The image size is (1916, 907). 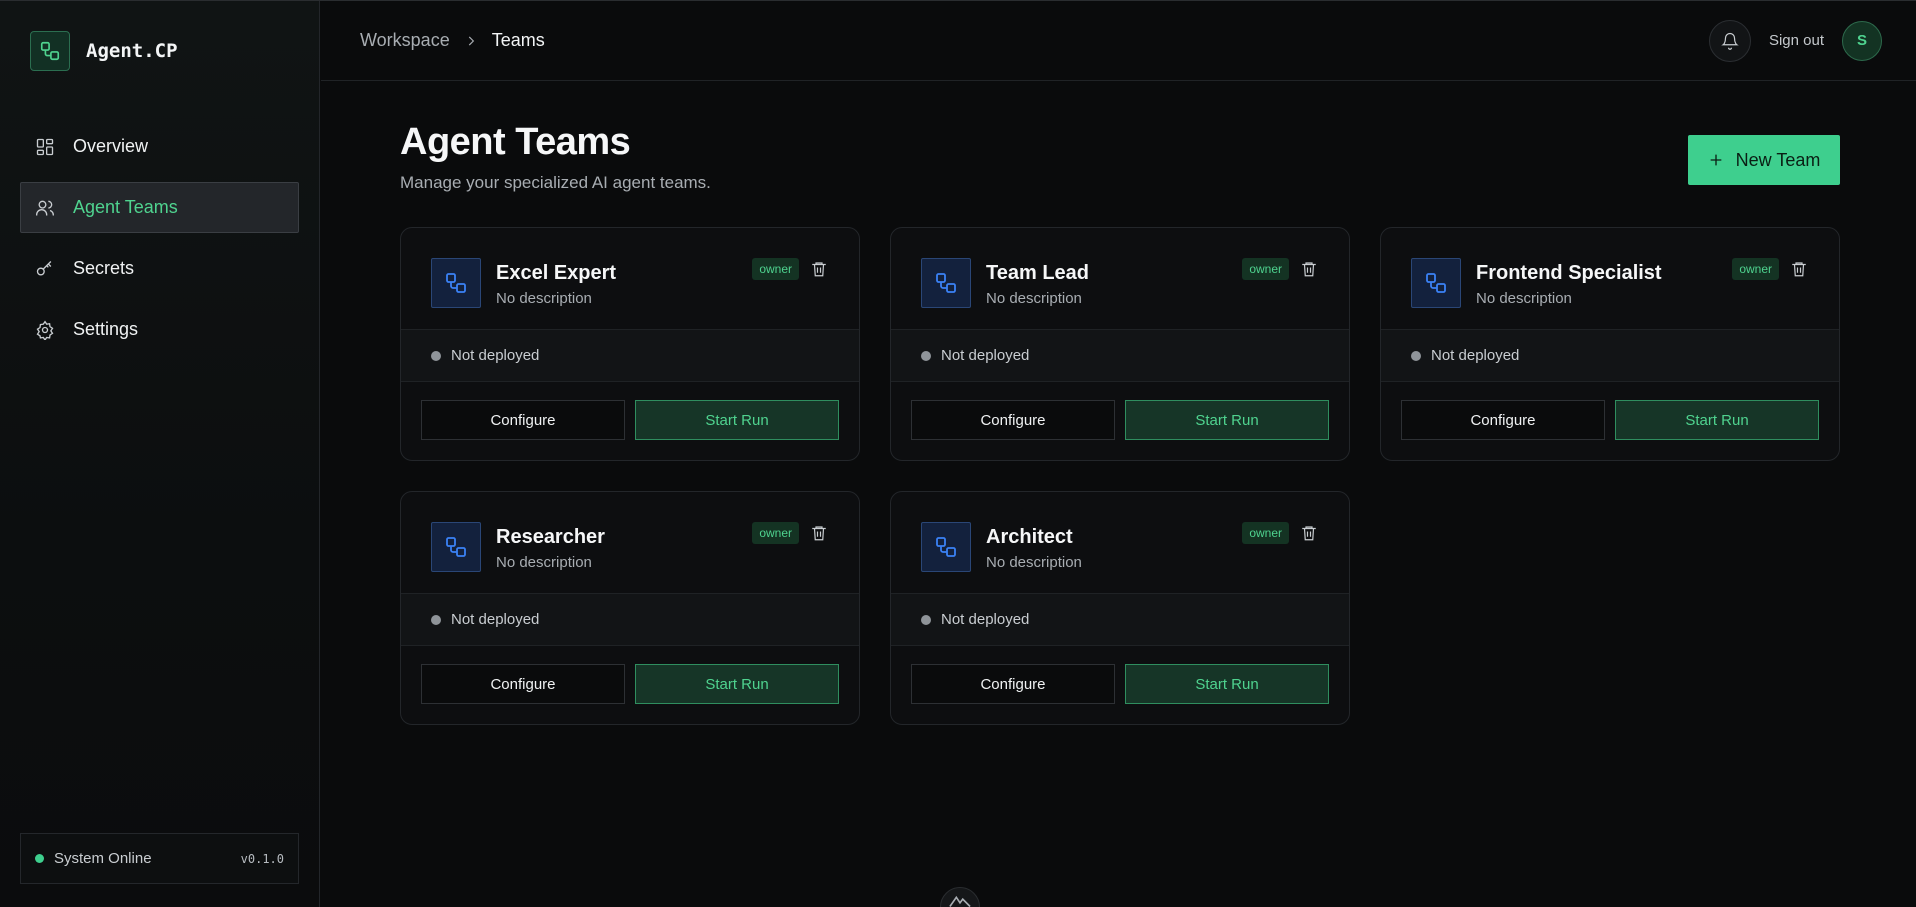 What do you see at coordinates (132, 51) in the screenshot?
I see `brand-name: Agent.CP` at bounding box center [132, 51].